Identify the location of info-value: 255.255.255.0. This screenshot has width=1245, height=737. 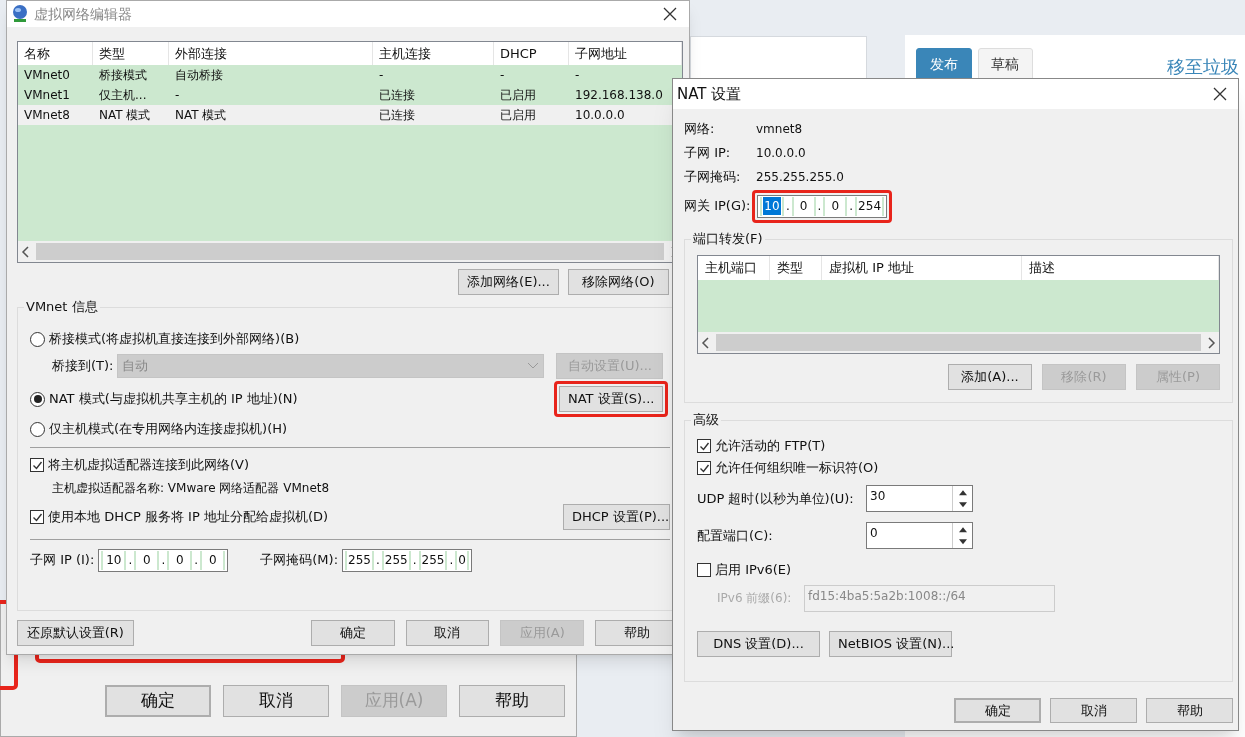
(800, 177).